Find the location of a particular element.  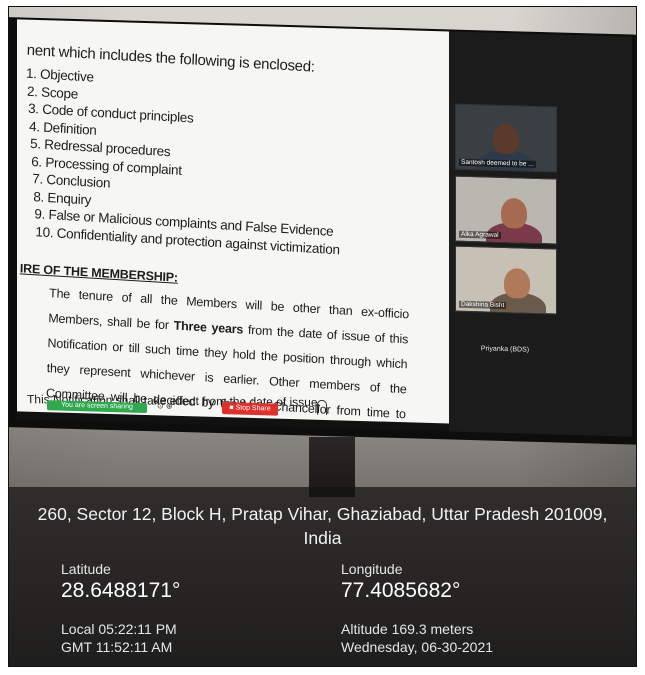

list-item-number: 9. is located at coordinates (40, 214).